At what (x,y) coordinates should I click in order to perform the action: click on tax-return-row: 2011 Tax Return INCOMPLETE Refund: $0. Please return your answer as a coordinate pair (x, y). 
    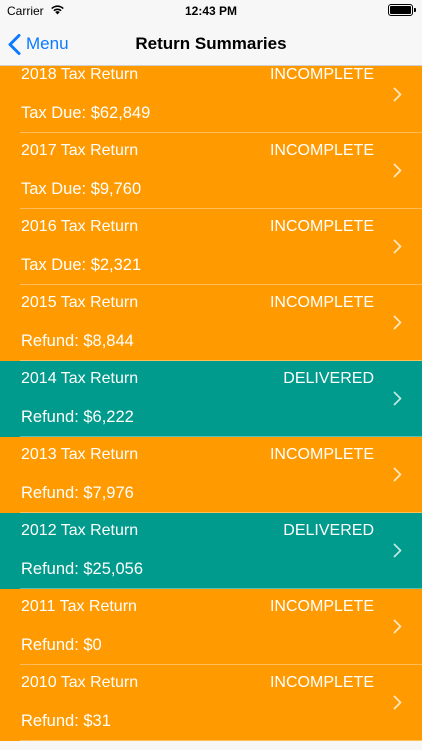
    Looking at the image, I should click on (211, 627).